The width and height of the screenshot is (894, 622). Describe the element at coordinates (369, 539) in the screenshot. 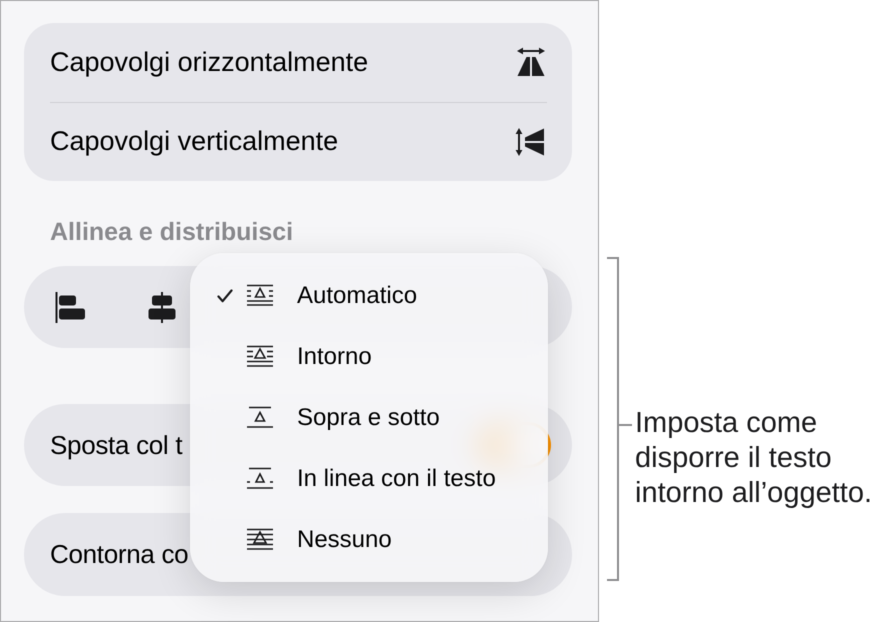

I see `menu-item: Nessuno` at that location.